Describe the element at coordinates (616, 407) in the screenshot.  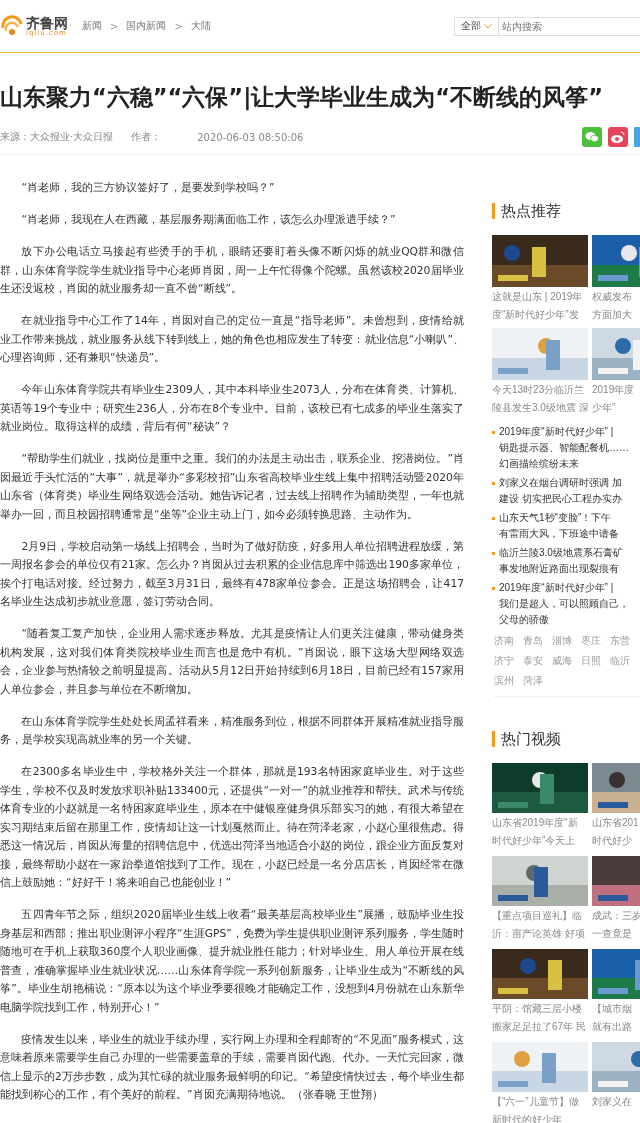
I see `thumbnail-caption: 少年”` at that location.